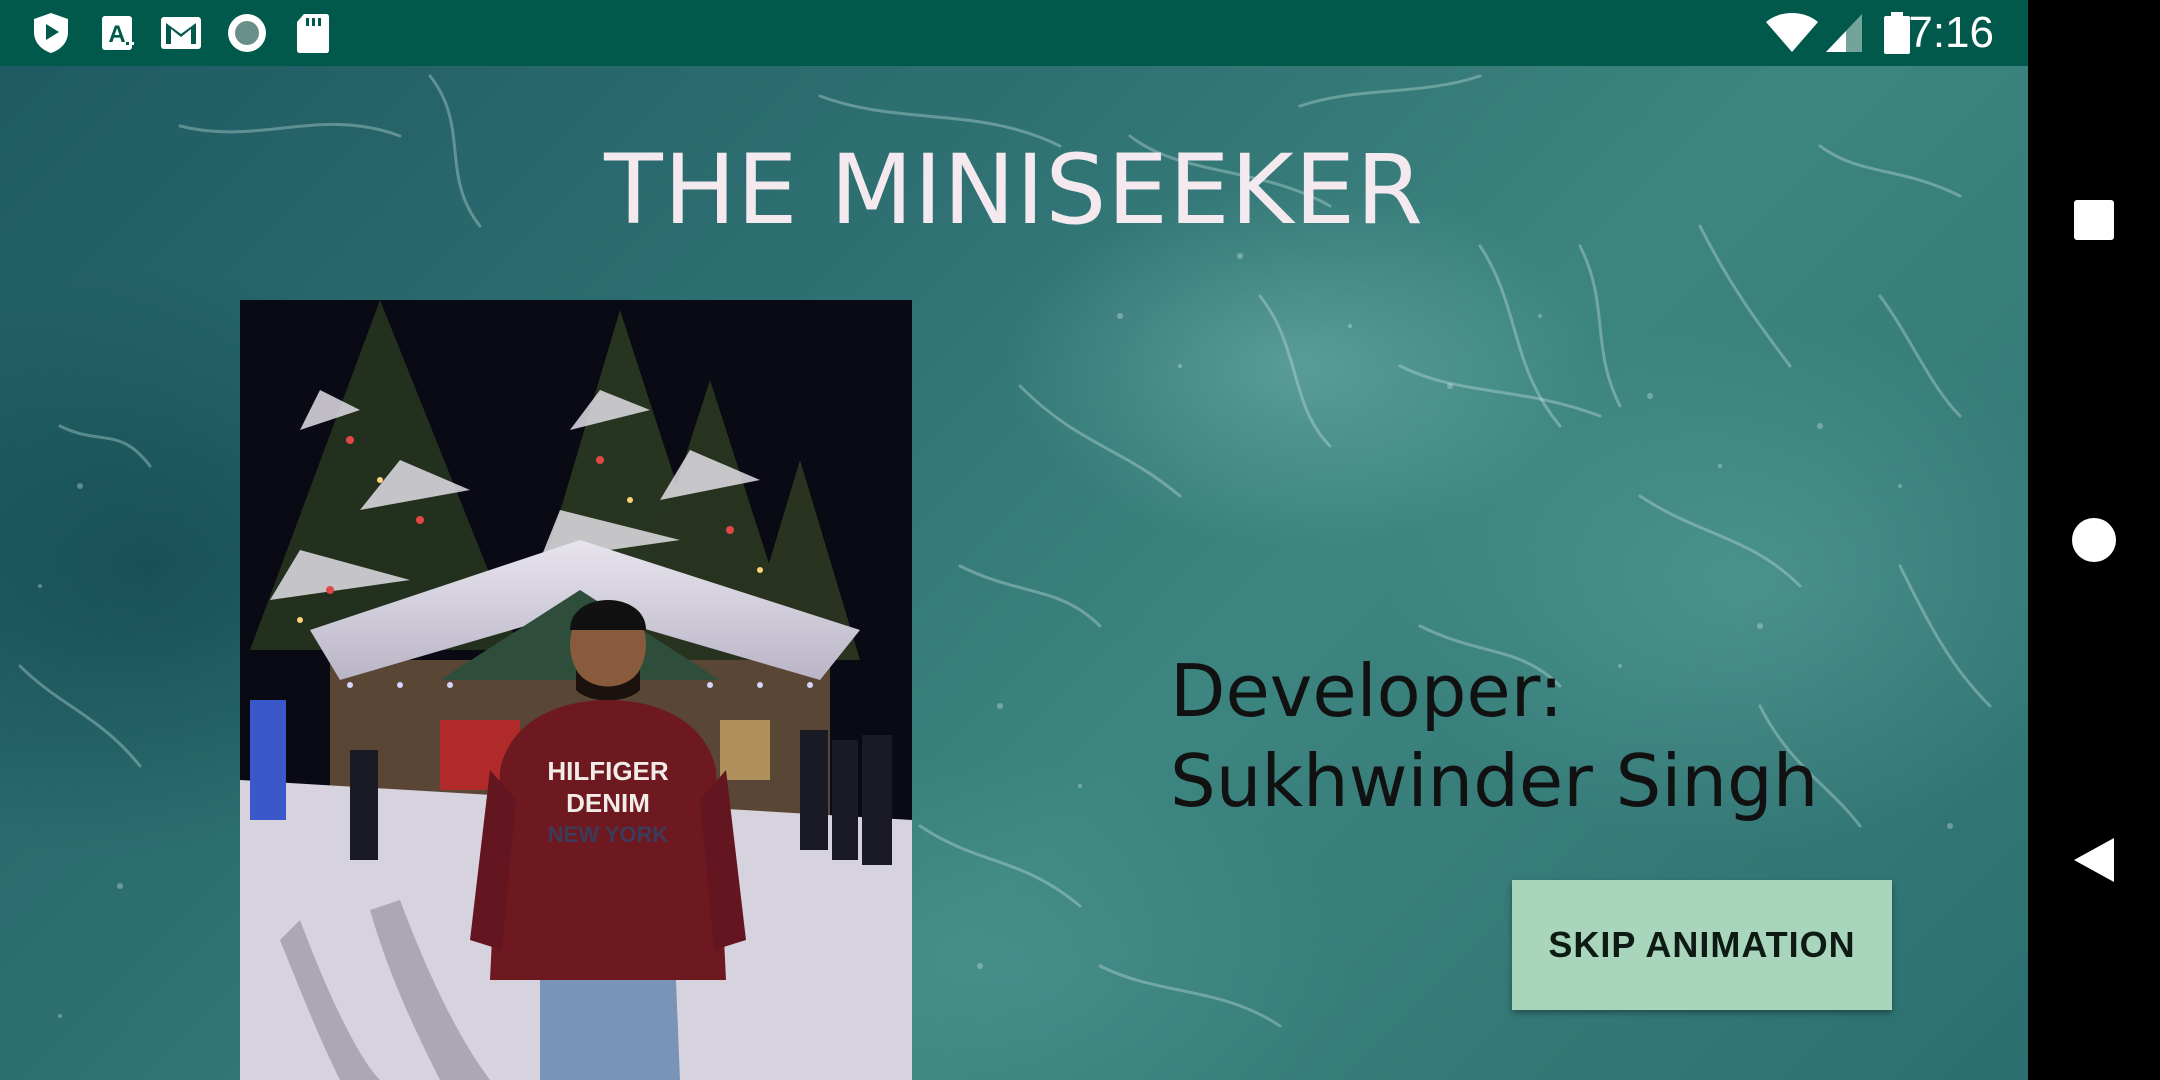 The width and height of the screenshot is (2160, 1080). What do you see at coordinates (1702, 945) in the screenshot?
I see `skip-animation-button: SKIP ANIMATION` at bounding box center [1702, 945].